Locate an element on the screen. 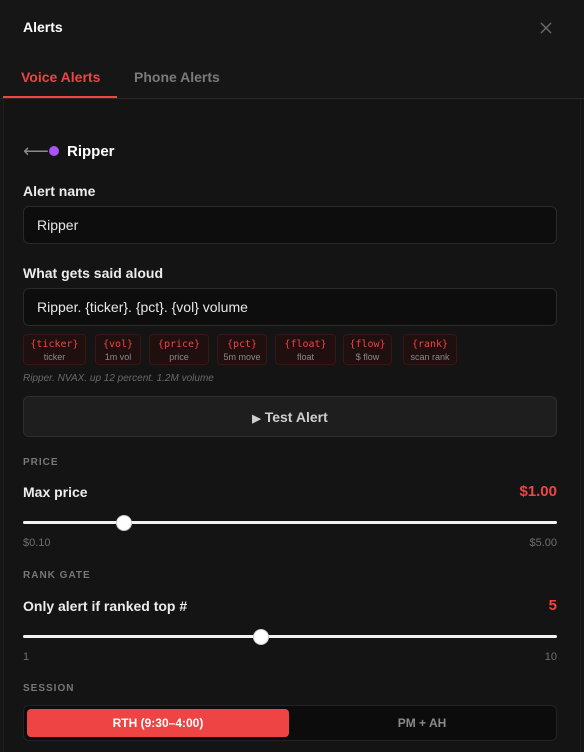 Image resolution: width=584 pixels, height=752 pixels. close-icon is located at coordinates (546, 28).